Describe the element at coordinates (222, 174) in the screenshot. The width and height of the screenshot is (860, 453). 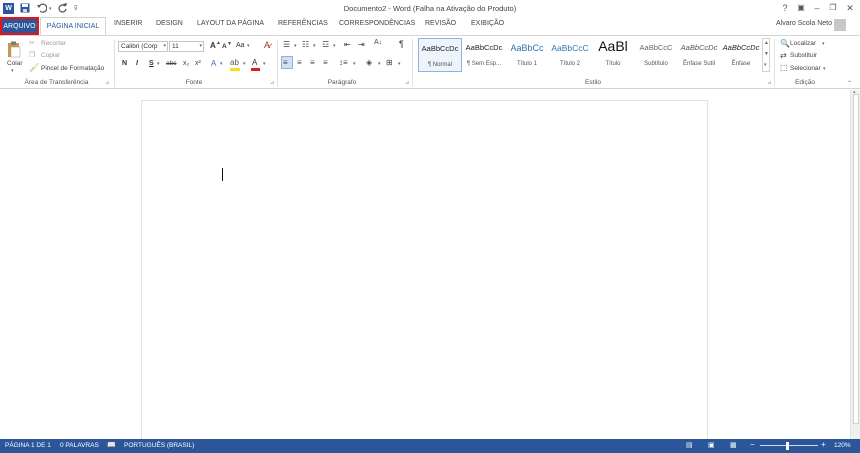
I see `text-cursor` at that location.